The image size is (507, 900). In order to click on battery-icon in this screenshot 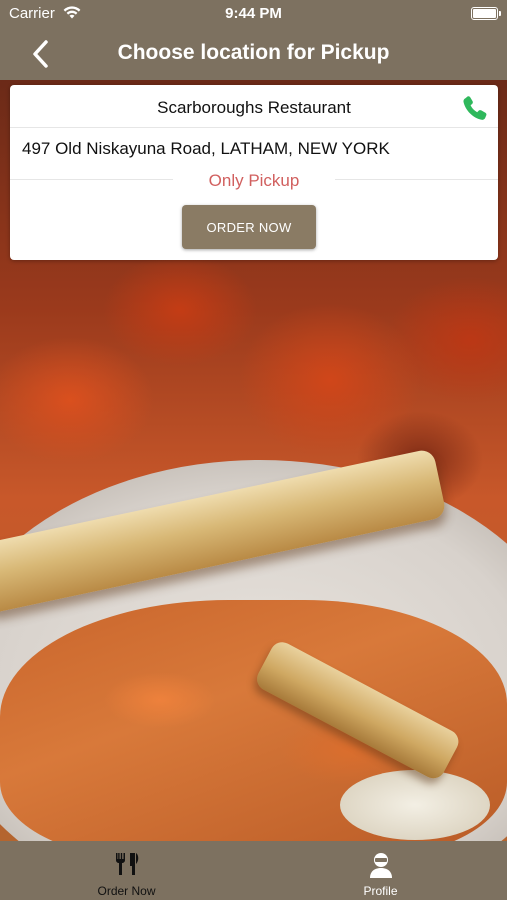, I will do `click(486, 13)`.